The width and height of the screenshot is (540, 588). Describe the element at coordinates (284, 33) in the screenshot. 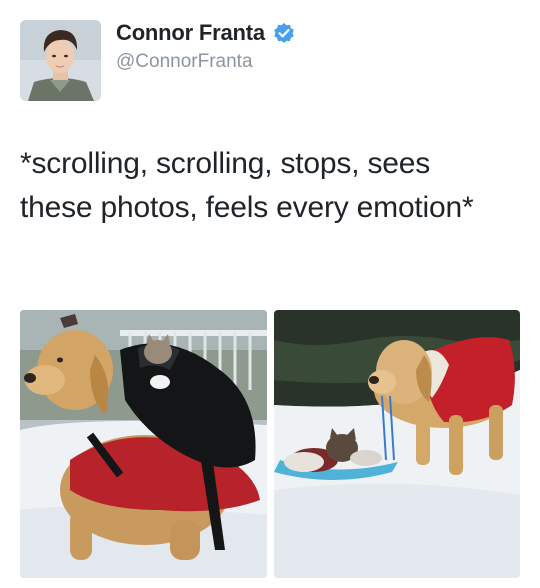

I see `verified-badge-icon` at that location.